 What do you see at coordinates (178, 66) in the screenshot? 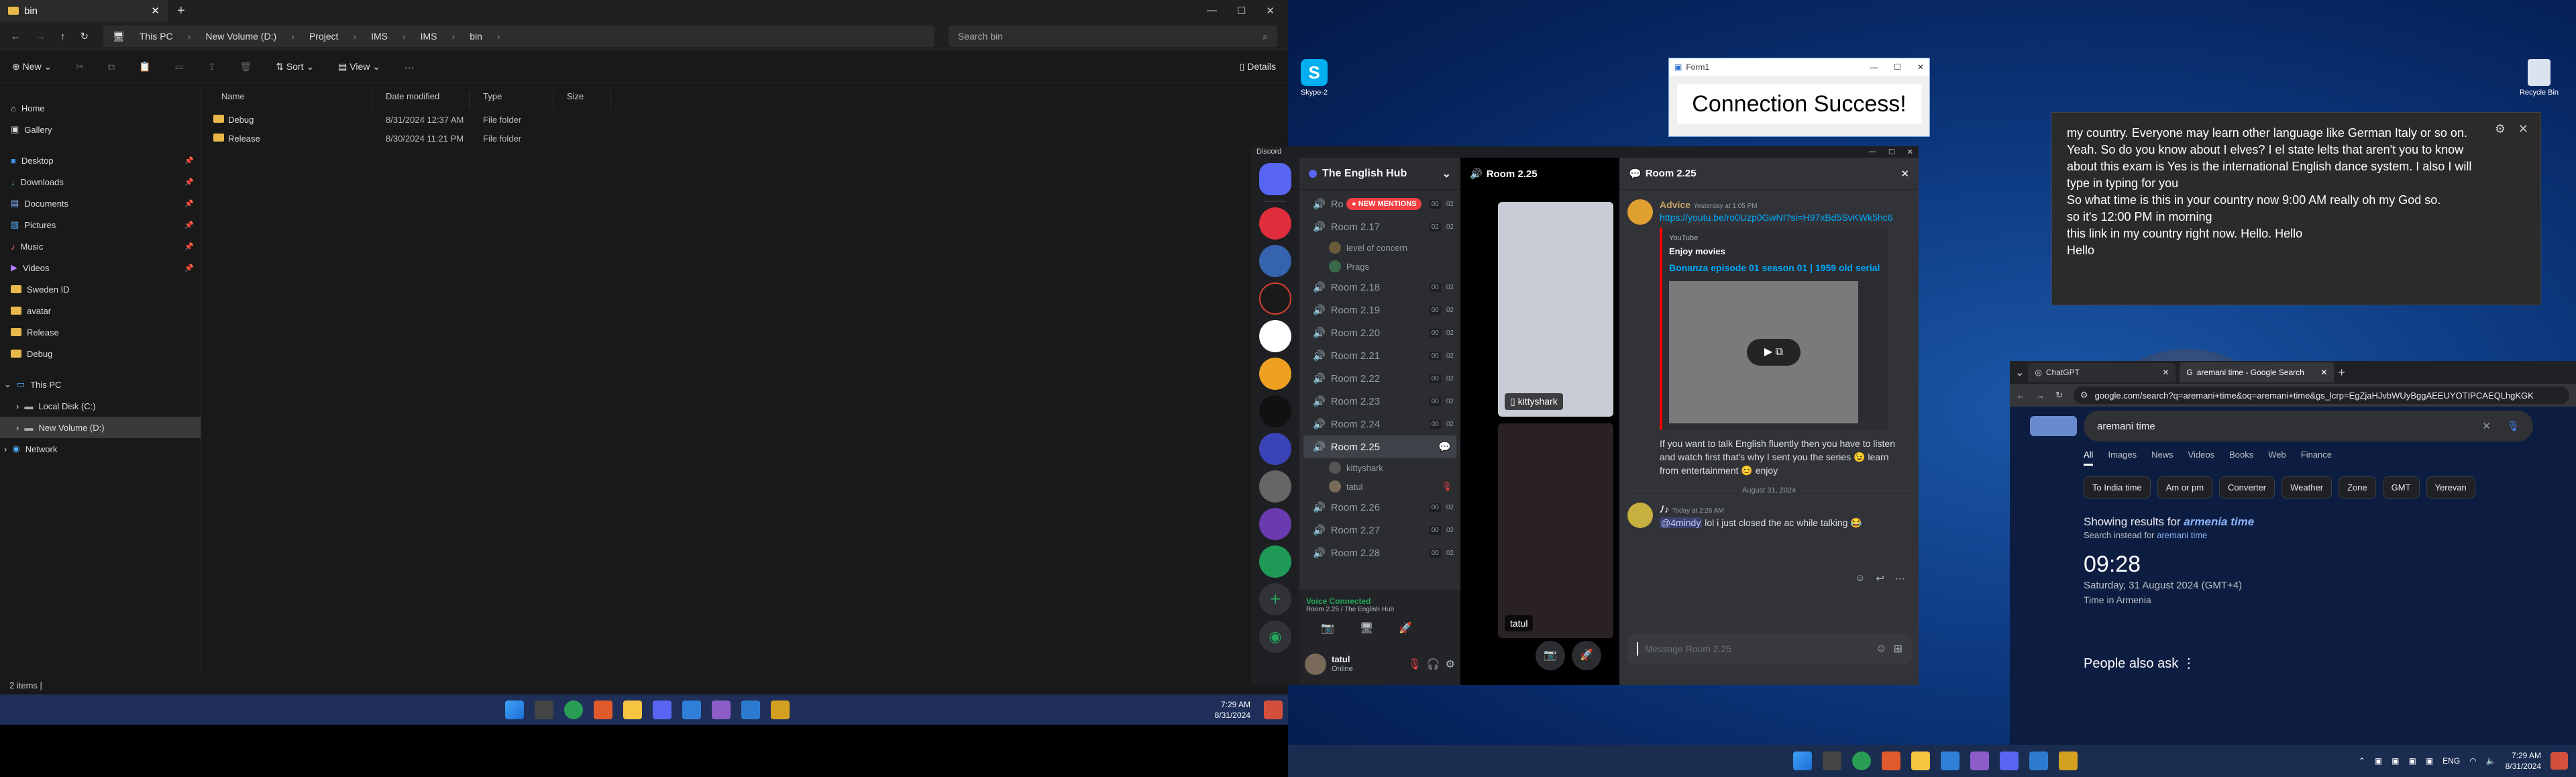
I see `rename-icon: ▭` at bounding box center [178, 66].